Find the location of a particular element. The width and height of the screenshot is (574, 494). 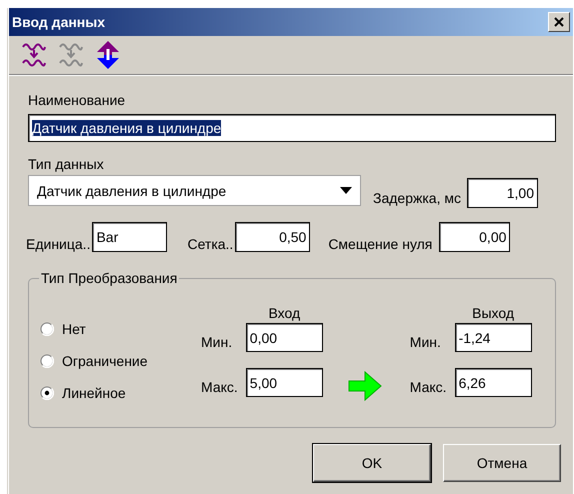

input-field: -1,24 is located at coordinates (493, 337).